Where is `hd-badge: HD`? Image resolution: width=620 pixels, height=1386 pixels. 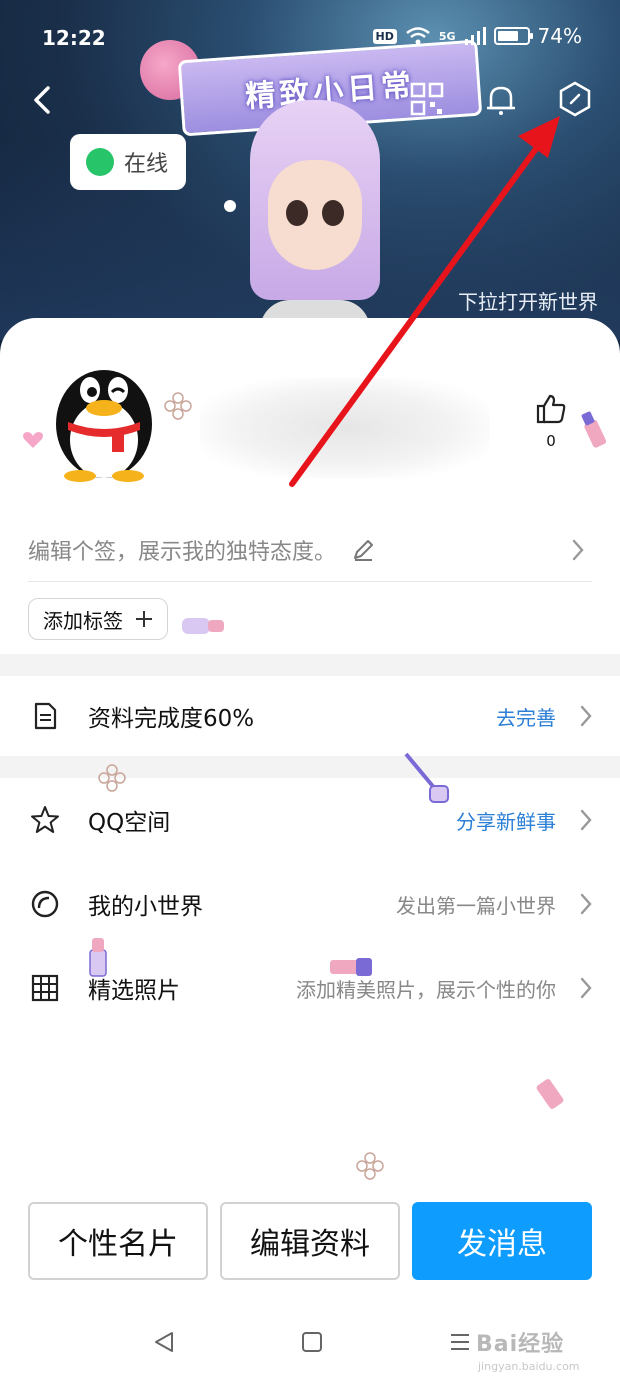 hd-badge: HD is located at coordinates (384, 36).